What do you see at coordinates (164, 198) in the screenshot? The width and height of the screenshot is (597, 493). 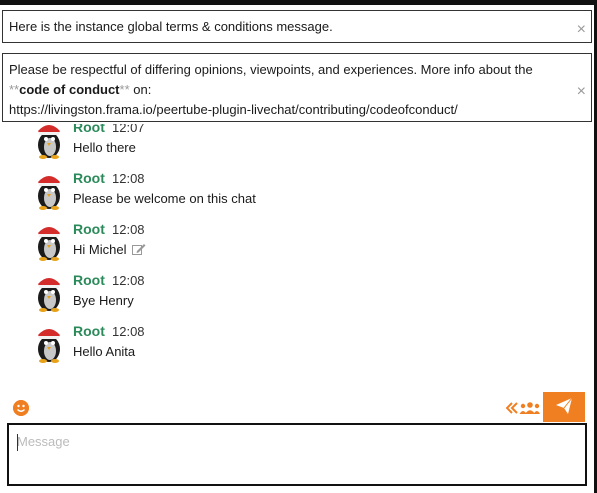 I see `message-text: Please be welcome on this chat` at bounding box center [164, 198].